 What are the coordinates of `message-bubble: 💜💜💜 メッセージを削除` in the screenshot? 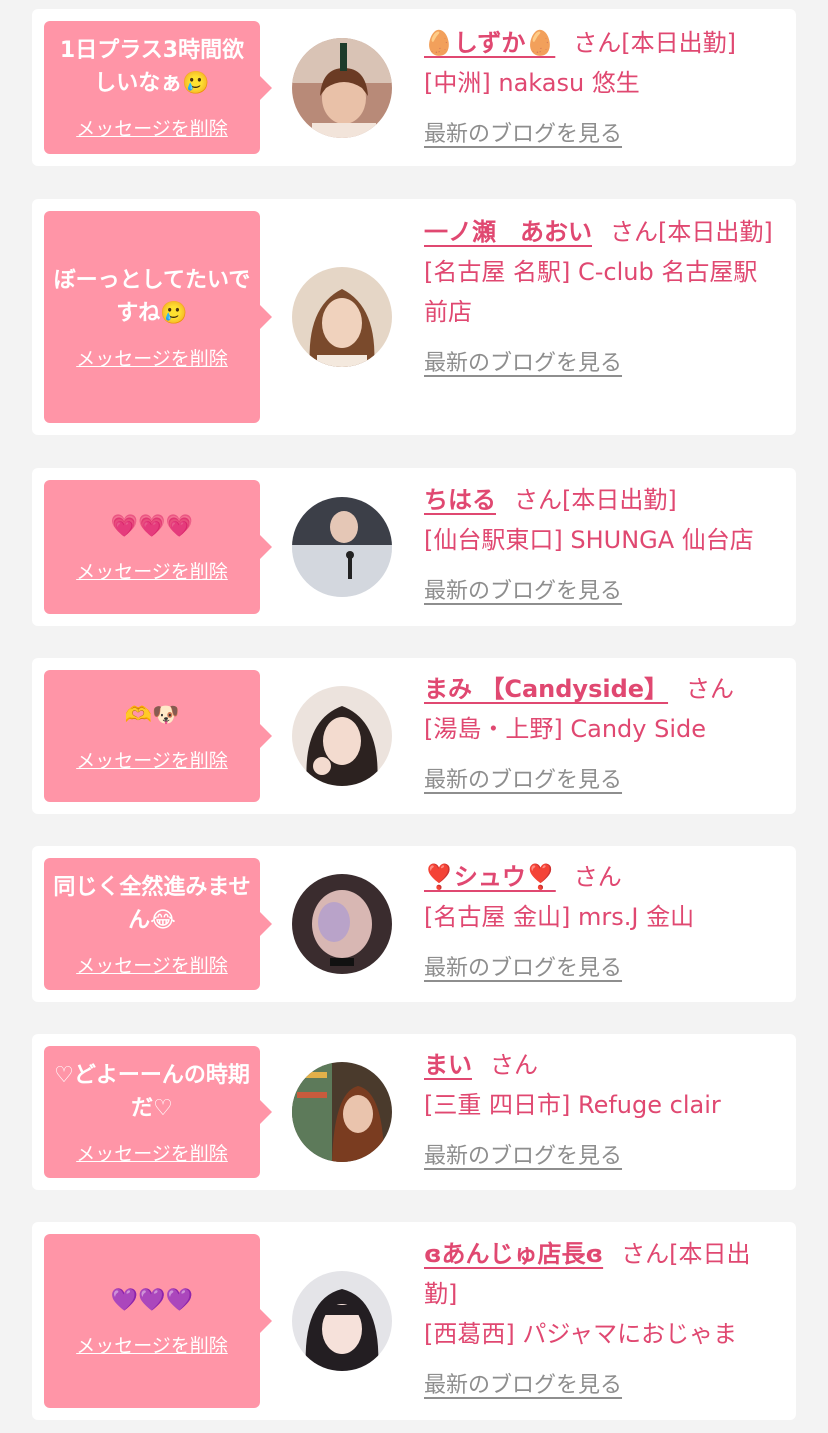 It's located at (158, 1321).